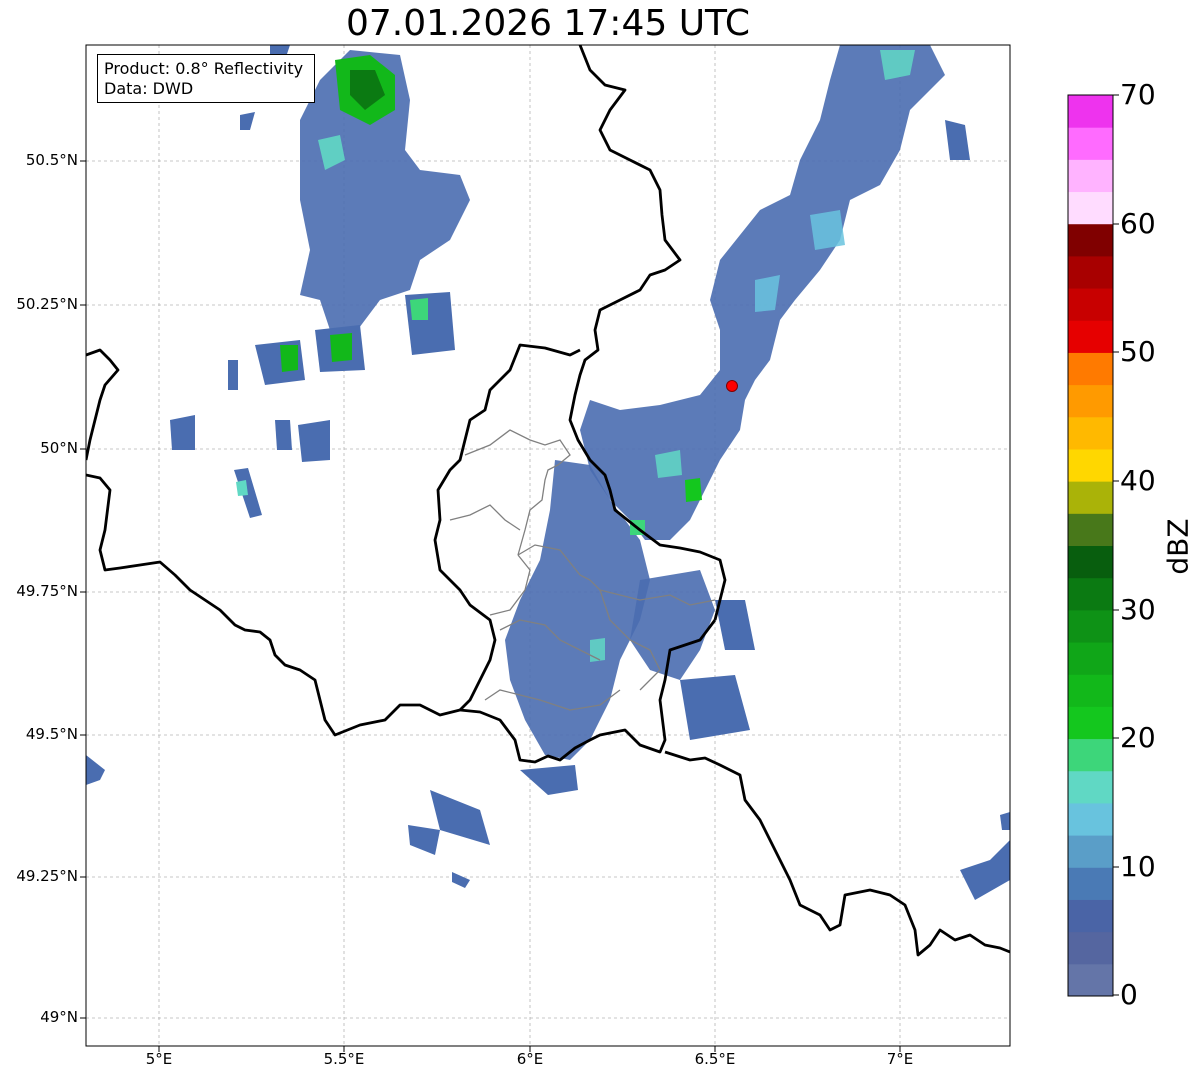 This screenshot has height=1081, width=1202. Describe the element at coordinates (1138, 223) in the screenshot. I see `colorbar-tick-label: 60` at that location.